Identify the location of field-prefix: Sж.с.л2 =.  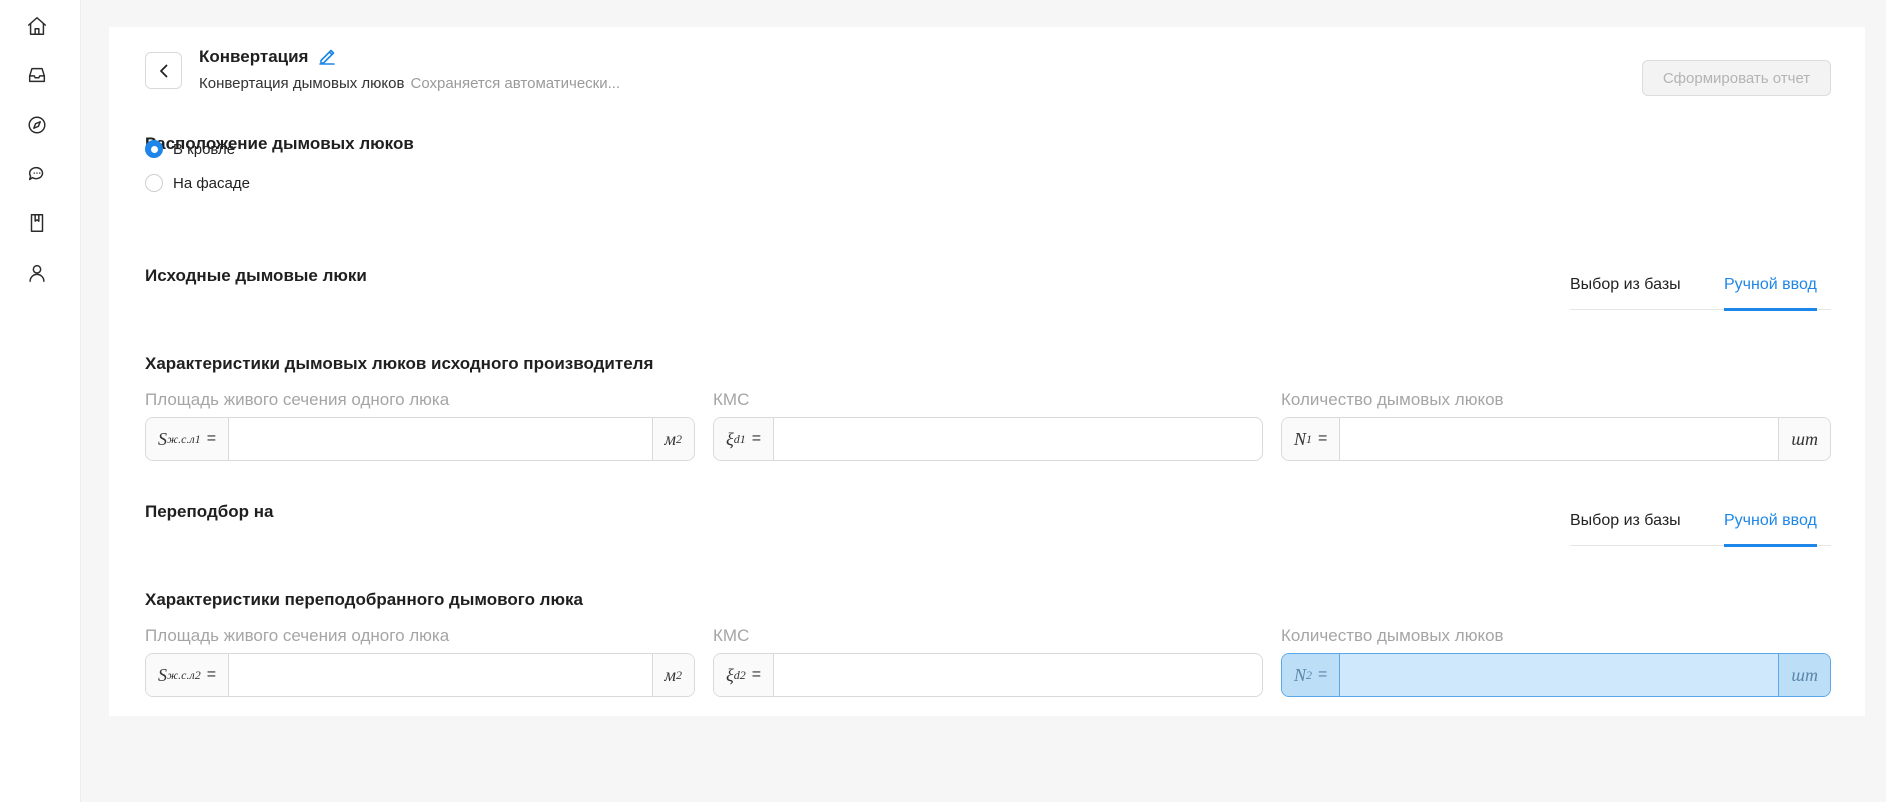
(188, 675).